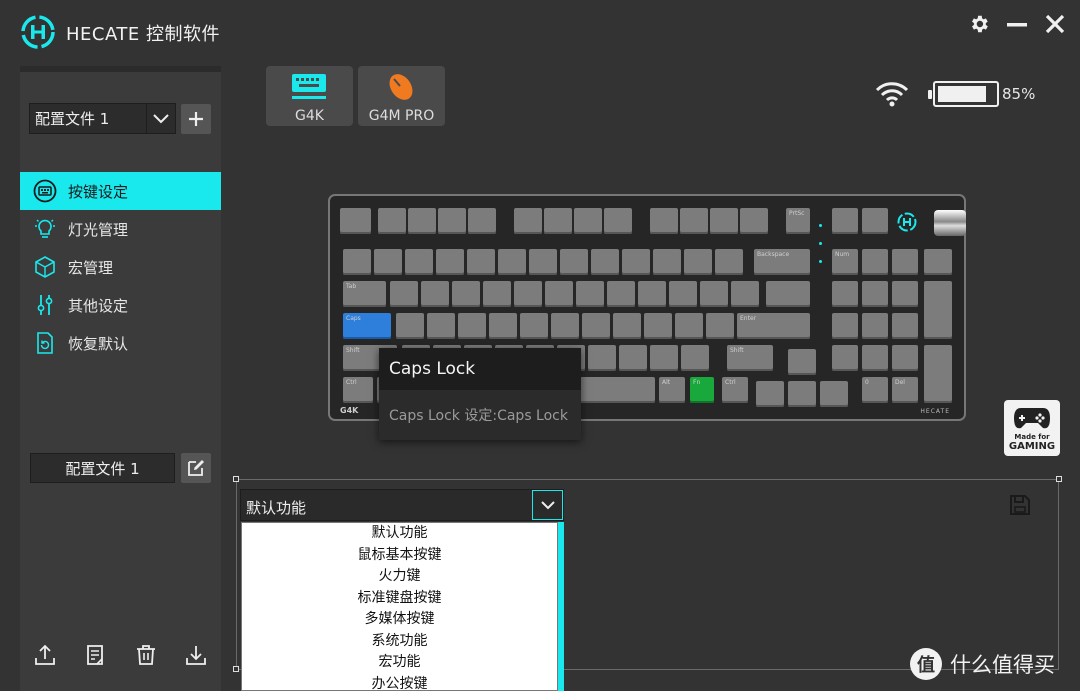 The image size is (1080, 691). Describe the element at coordinates (399, 556) in the screenshot. I see `dropdown-option: 鼠标基本按键` at that location.